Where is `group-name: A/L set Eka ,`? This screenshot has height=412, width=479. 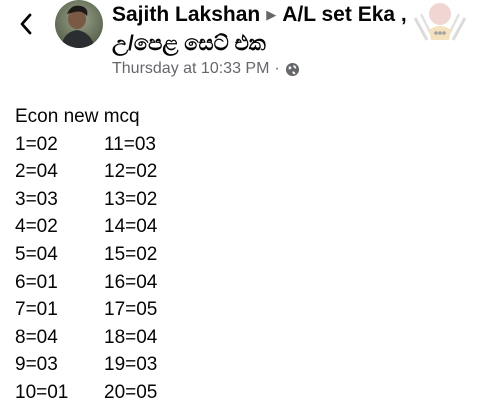
group-name: A/L set Eka , is located at coordinates (344, 15).